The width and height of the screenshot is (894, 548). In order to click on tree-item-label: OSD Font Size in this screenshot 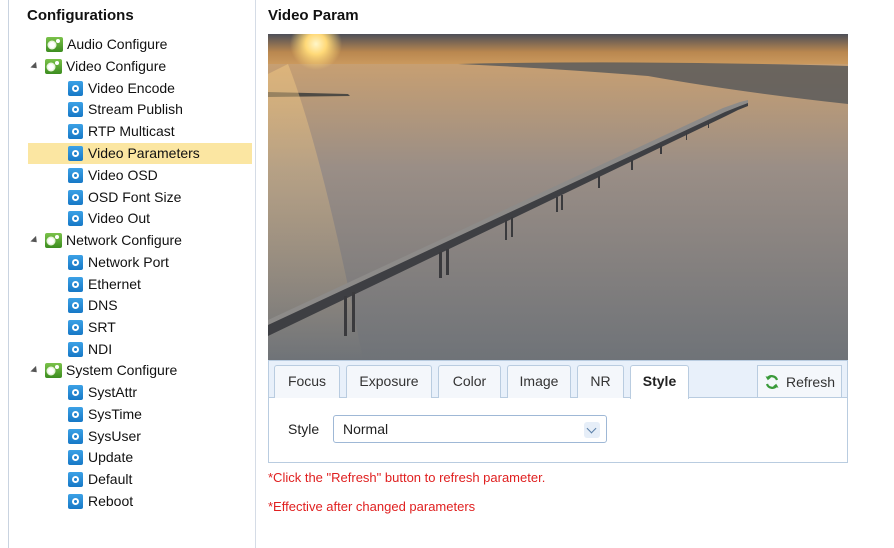, I will do `click(135, 197)`.